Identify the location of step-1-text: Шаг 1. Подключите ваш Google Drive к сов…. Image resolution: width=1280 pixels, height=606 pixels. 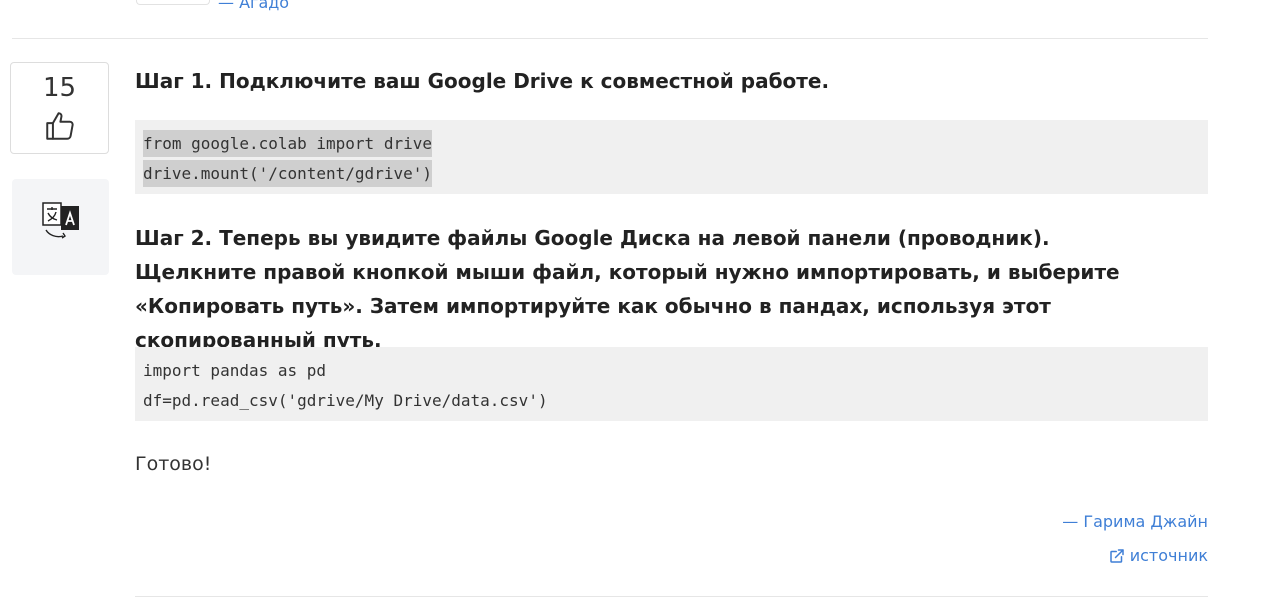
(482, 81).